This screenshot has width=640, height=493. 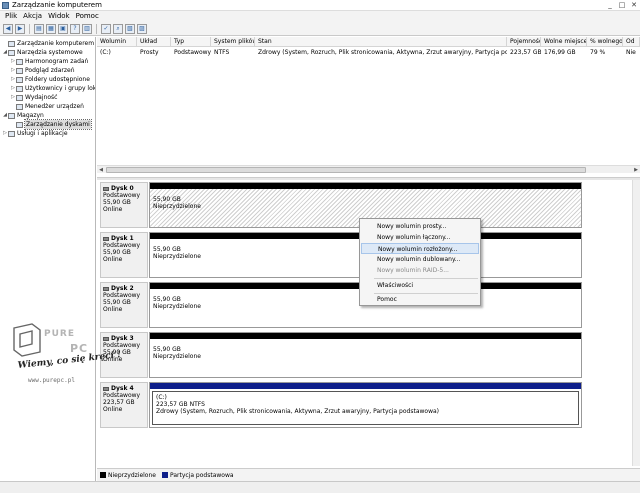 I want to click on tree-item-storage: ◢ Magazyn, so click(x=23, y=115).